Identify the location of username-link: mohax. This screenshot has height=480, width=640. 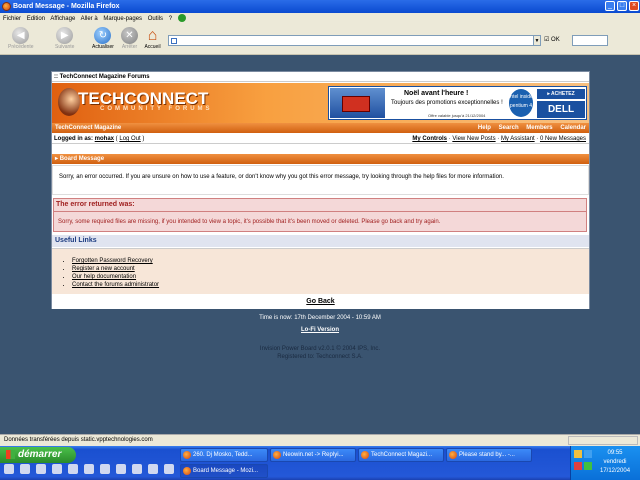
(104, 139).